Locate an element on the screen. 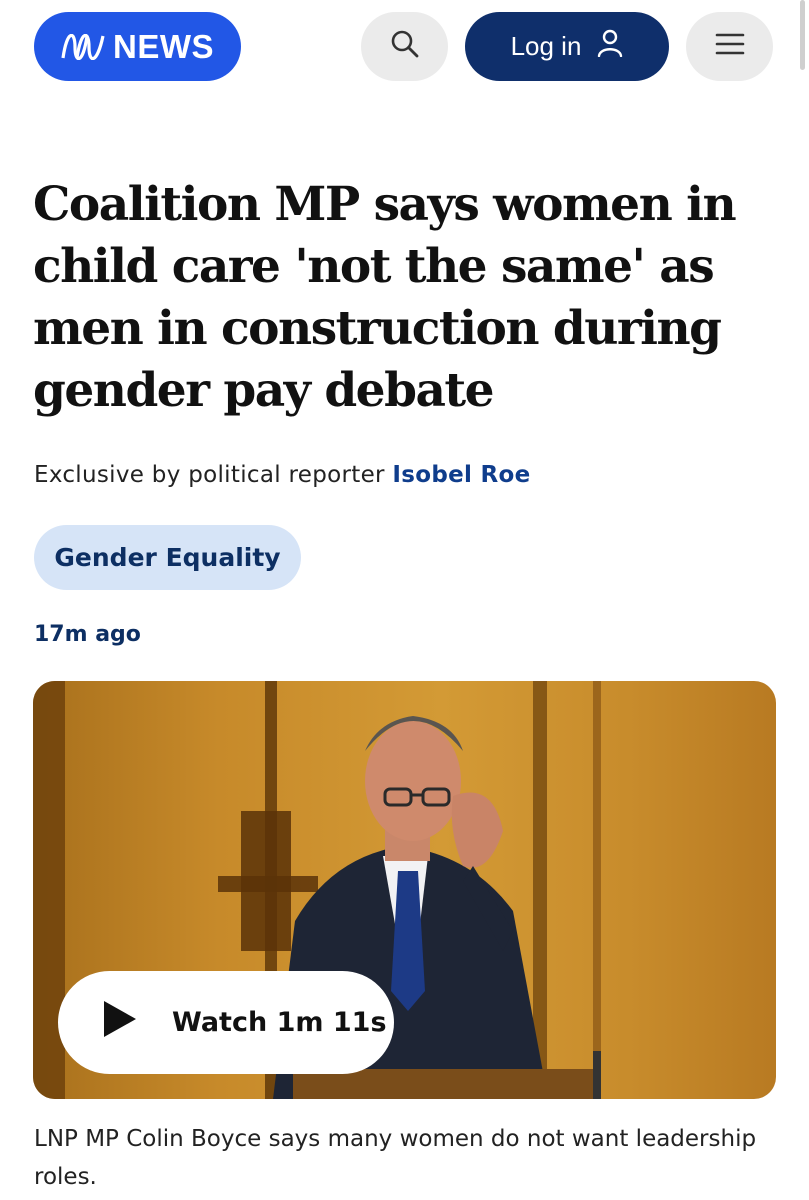 This screenshot has height=1200, width=809. user-icon is located at coordinates (610, 46).